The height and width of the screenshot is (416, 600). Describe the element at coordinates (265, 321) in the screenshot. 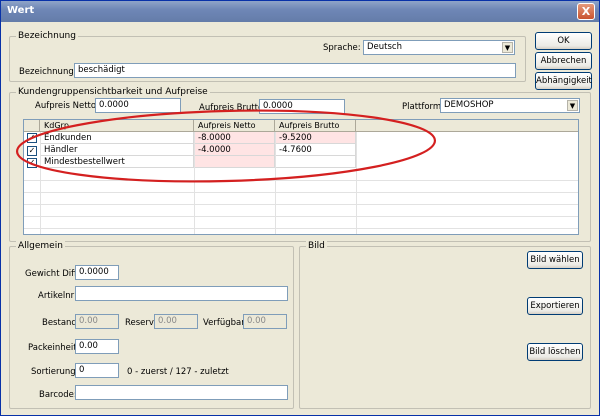

I see `verfuegbar-input: 0.00` at that location.